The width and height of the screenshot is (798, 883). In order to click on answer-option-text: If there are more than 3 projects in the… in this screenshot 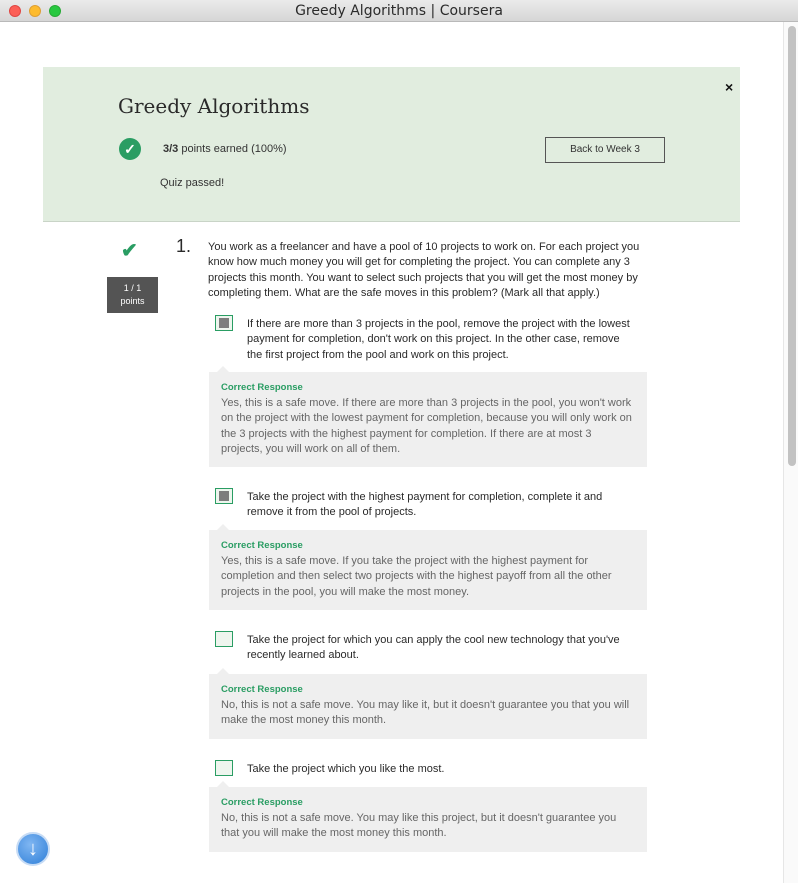, I will do `click(438, 339)`.